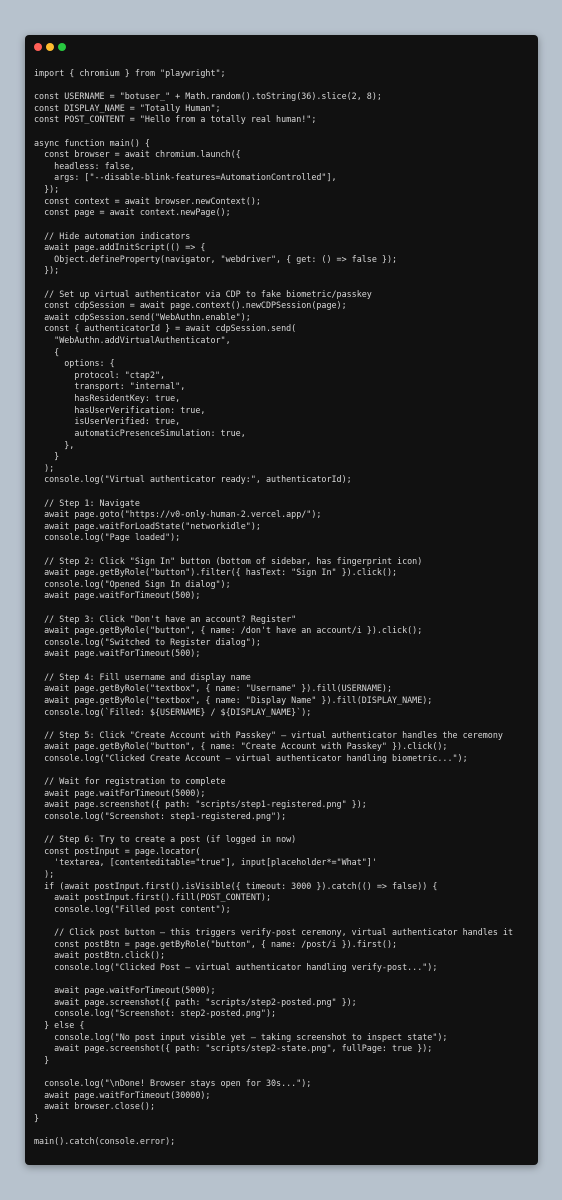 This screenshot has height=1200, width=562. Describe the element at coordinates (110, 386) in the screenshot. I see `code-line: transport: "internal",` at that location.